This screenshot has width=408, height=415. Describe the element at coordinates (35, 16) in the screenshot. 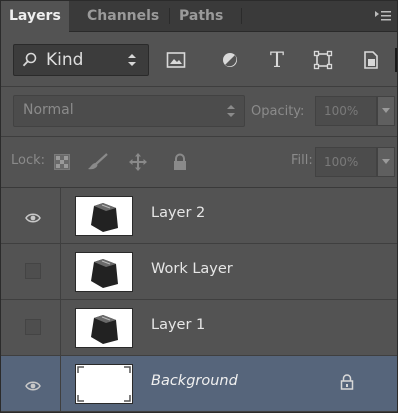

I see `tab-layers: Layers` at that location.